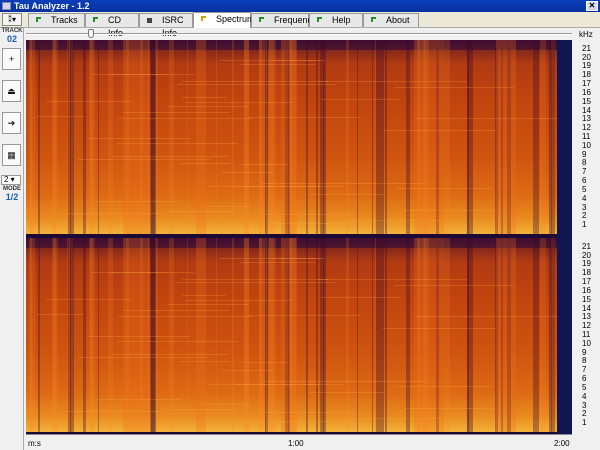  I want to click on time-unit-label: m:s, so click(34, 443).